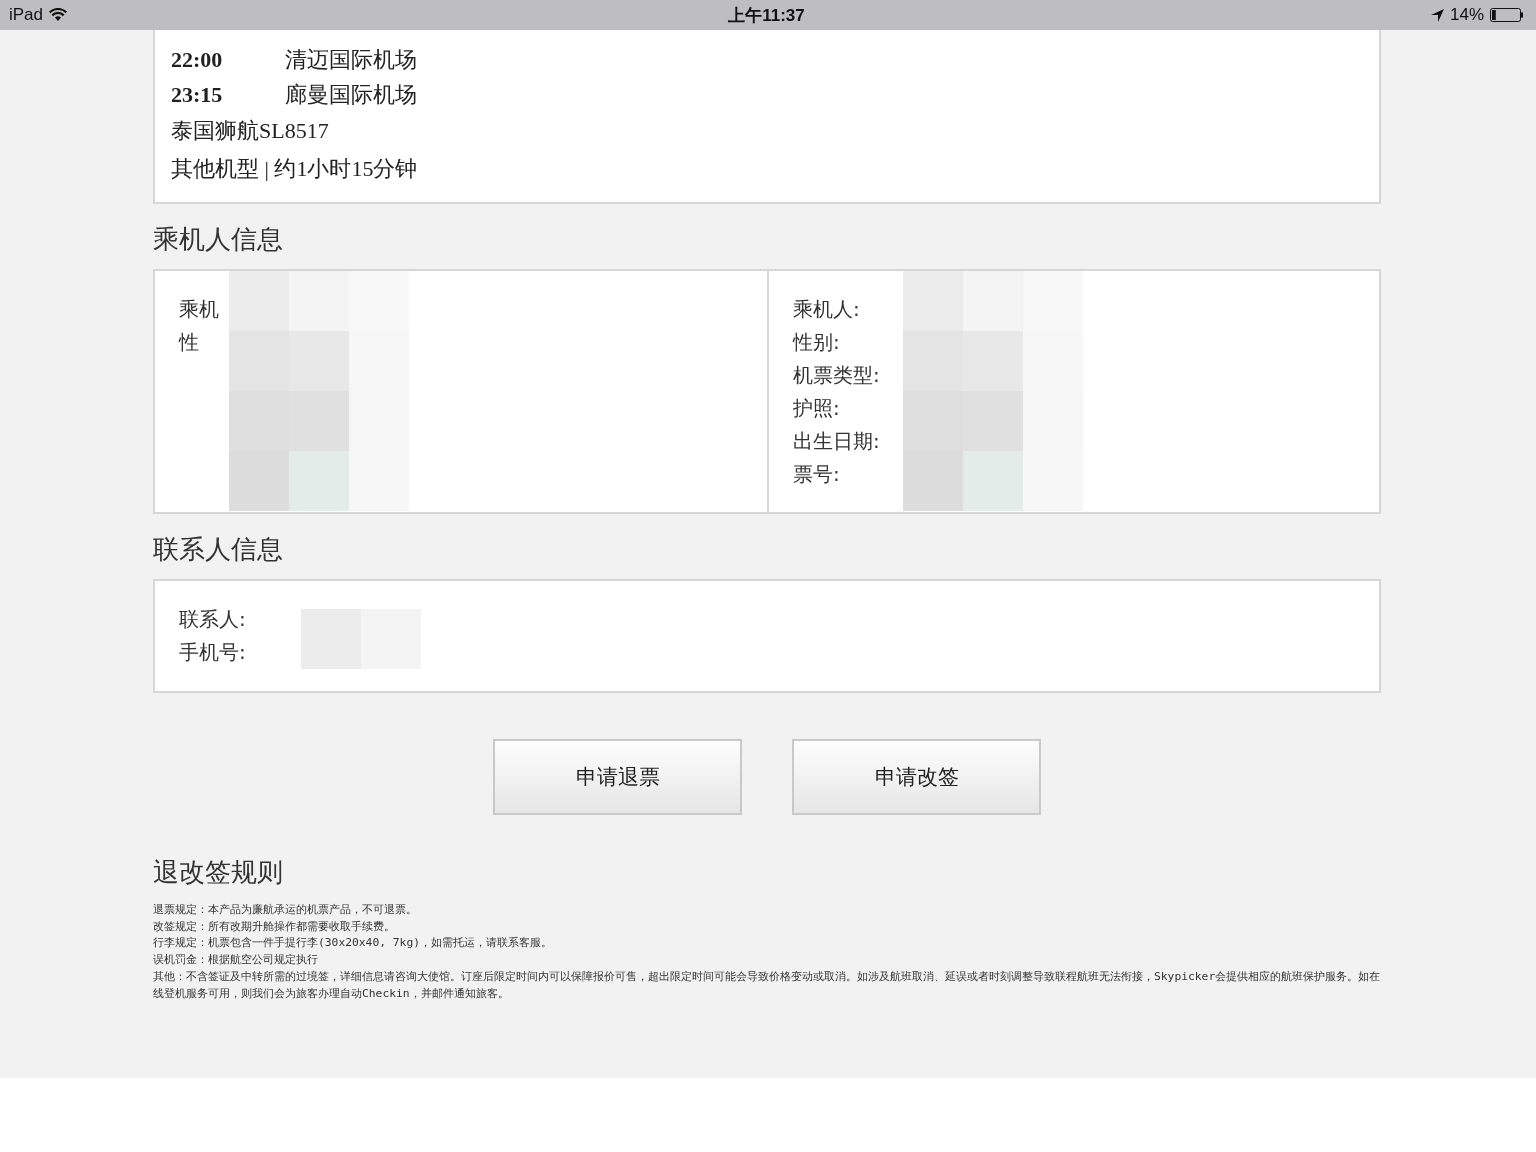  Describe the element at coordinates (916, 777) in the screenshot. I see `action-button: 申请改签` at that location.